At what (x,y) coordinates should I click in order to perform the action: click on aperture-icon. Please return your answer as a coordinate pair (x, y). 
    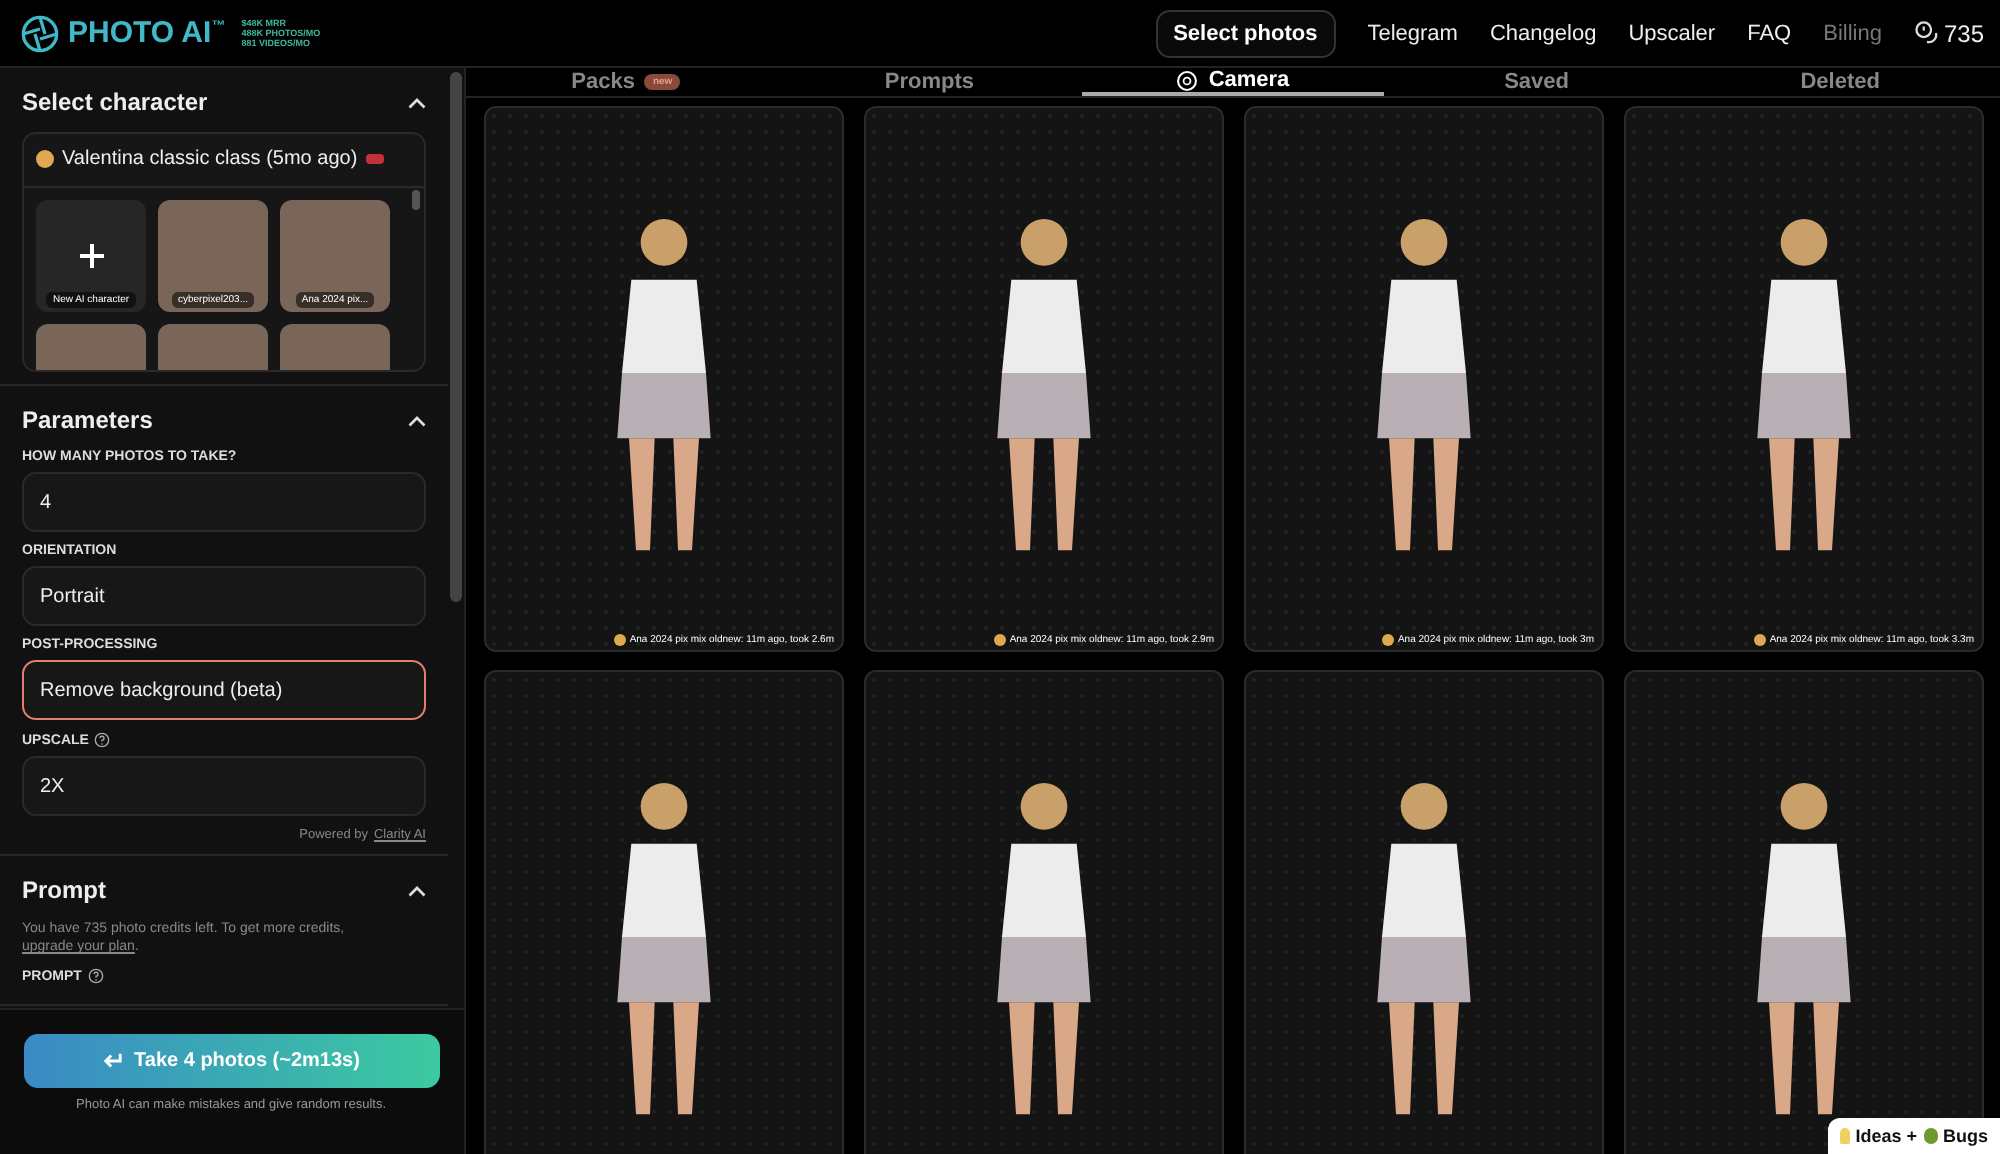
    Looking at the image, I should click on (1187, 80).